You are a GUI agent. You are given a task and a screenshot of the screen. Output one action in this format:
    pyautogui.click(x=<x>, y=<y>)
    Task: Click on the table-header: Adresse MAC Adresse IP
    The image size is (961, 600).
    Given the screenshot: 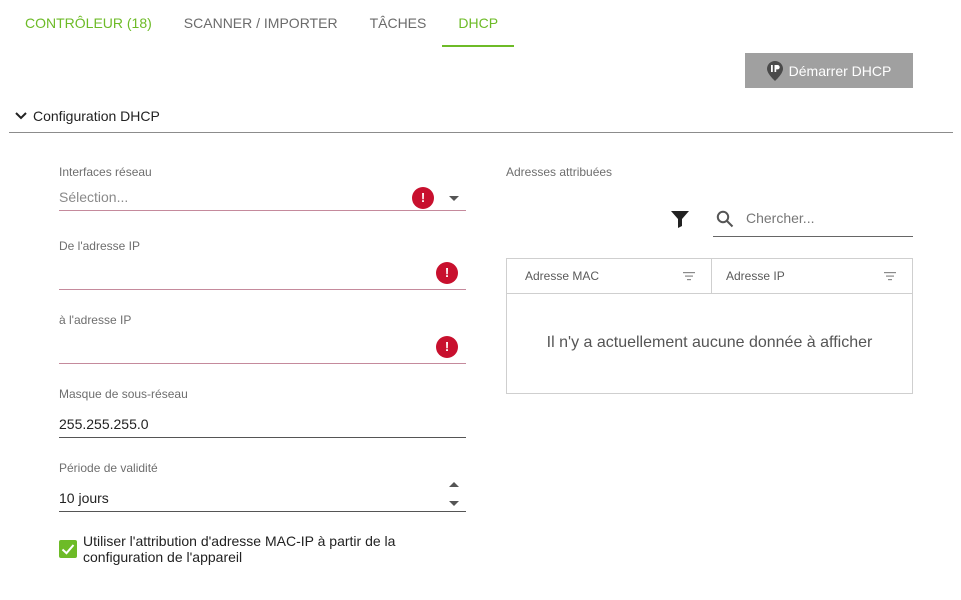 What is the action you would take?
    pyautogui.click(x=709, y=276)
    